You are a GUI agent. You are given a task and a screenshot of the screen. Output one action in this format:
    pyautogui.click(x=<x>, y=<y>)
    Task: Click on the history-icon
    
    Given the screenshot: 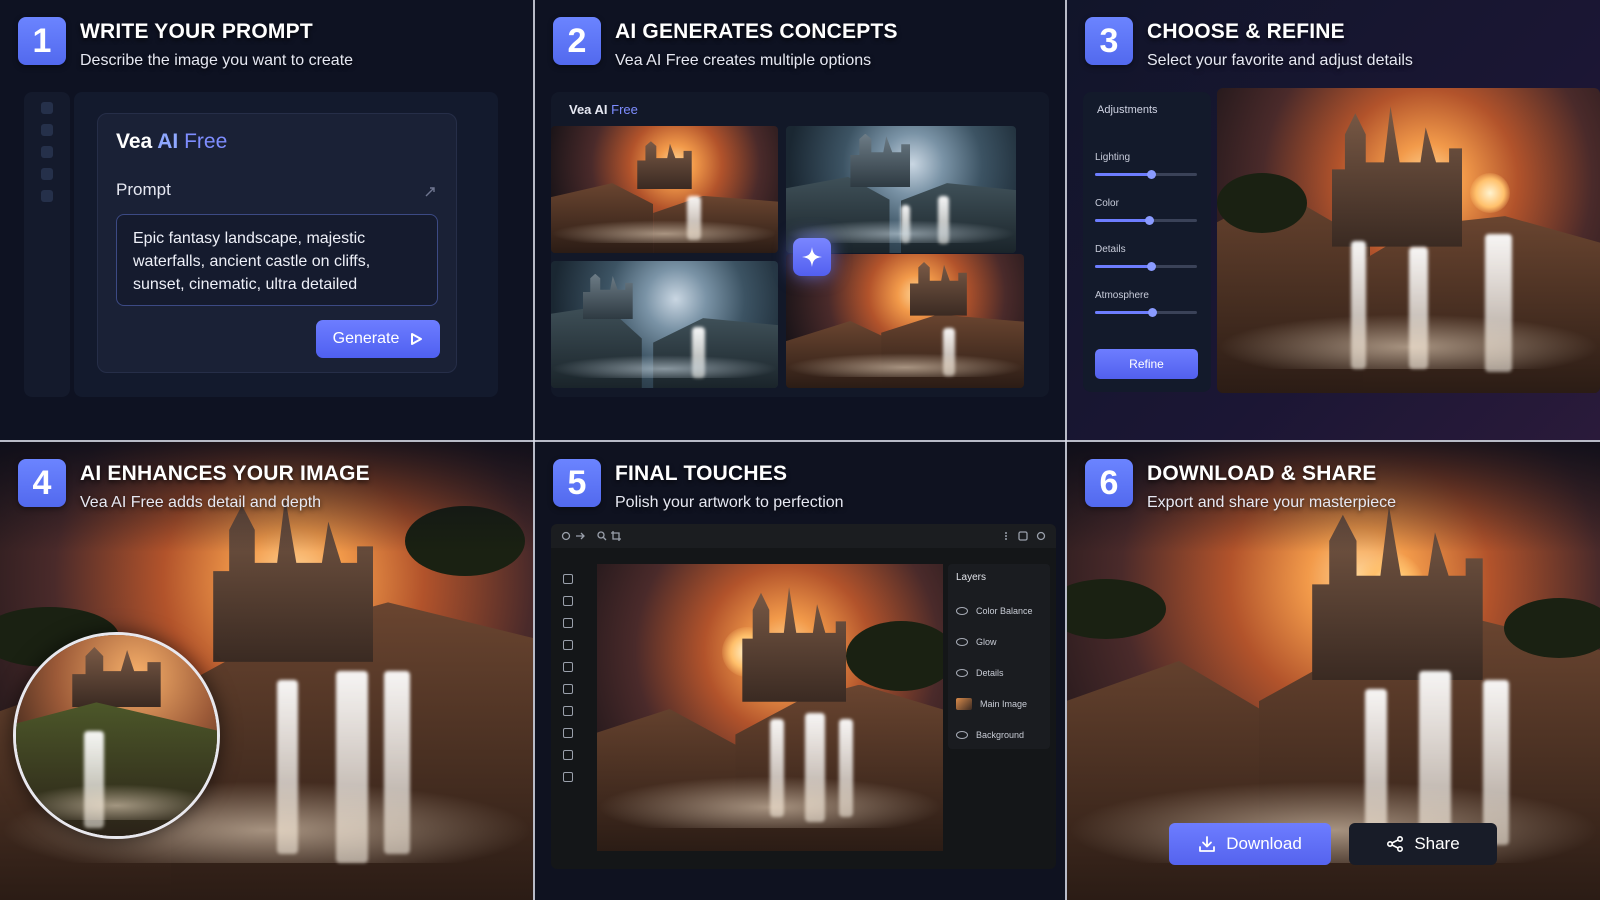 What is the action you would take?
    pyautogui.click(x=47, y=174)
    